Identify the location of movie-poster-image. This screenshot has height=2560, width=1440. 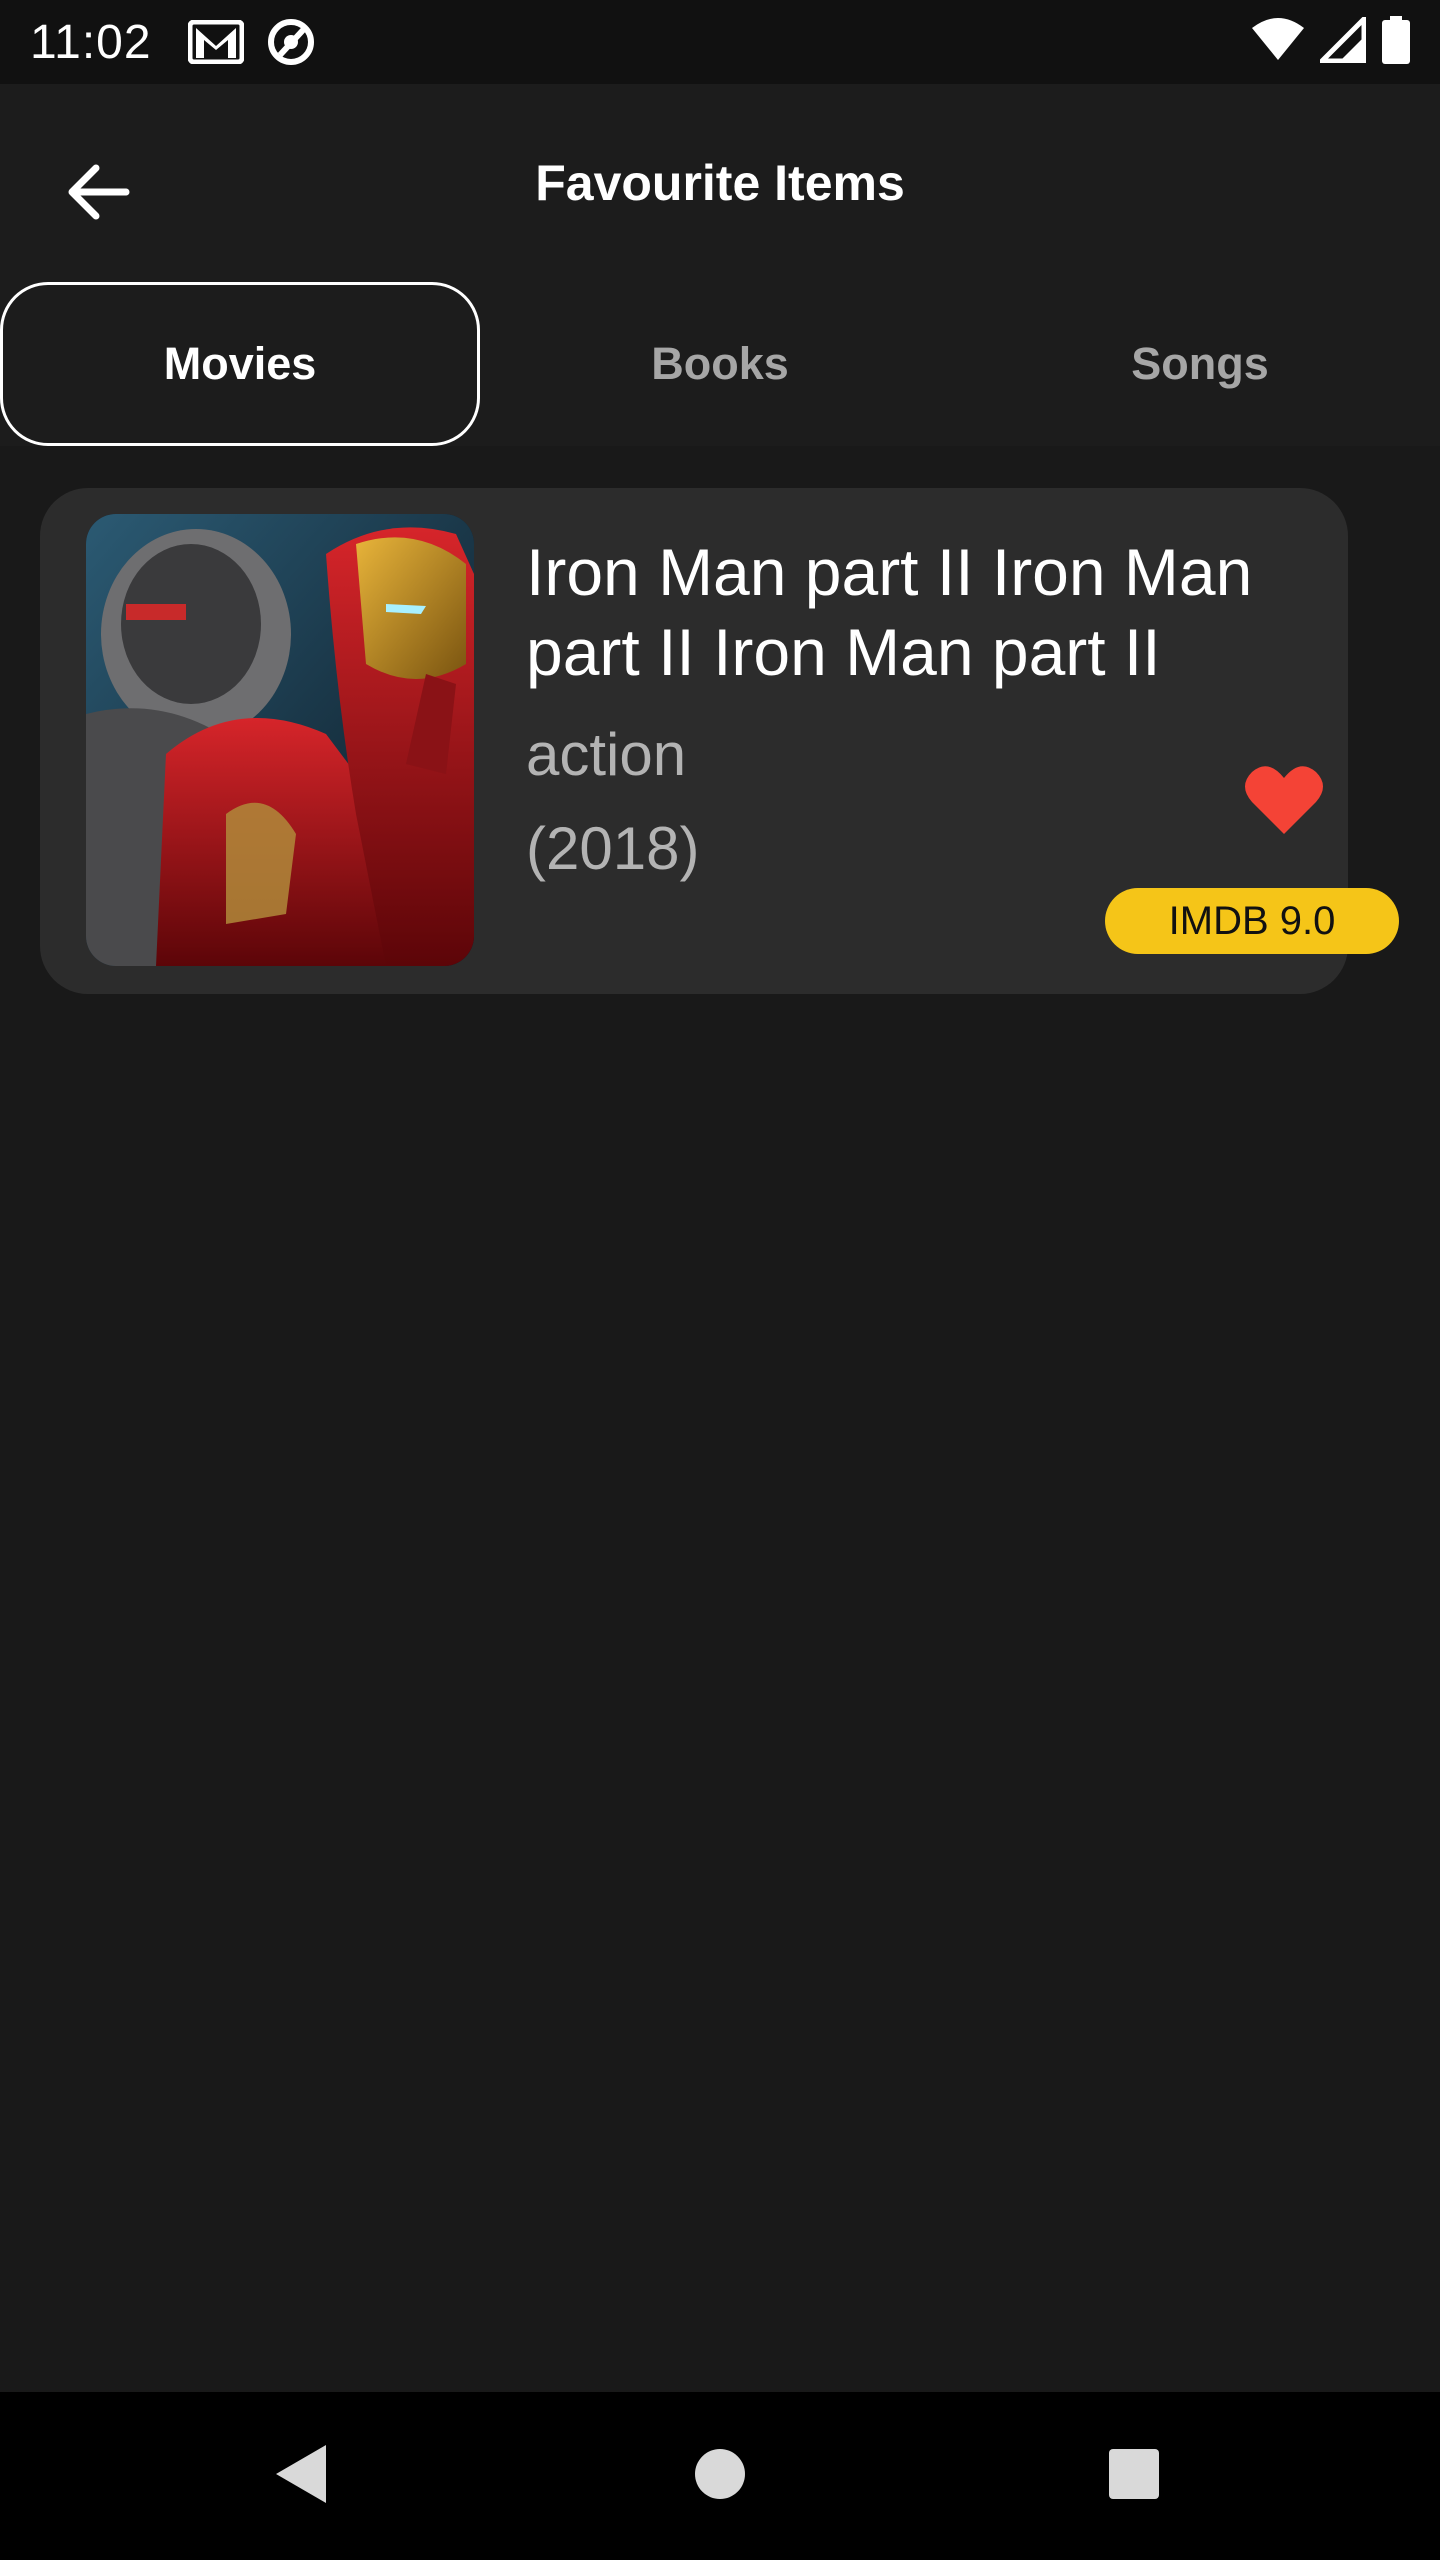
(280, 740).